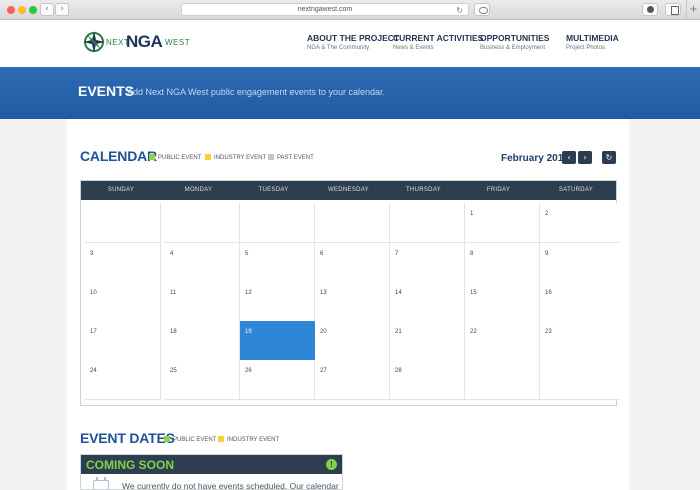 Image resolution: width=700 pixels, height=490 pixels. I want to click on minimize-window-button, so click(22, 10).